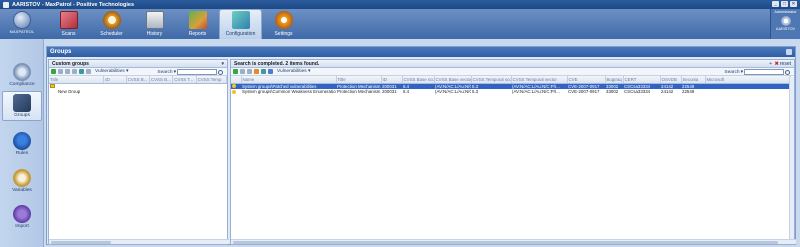 The height and width of the screenshot is (247, 800). I want to click on search-label: Search, so click(732, 72).